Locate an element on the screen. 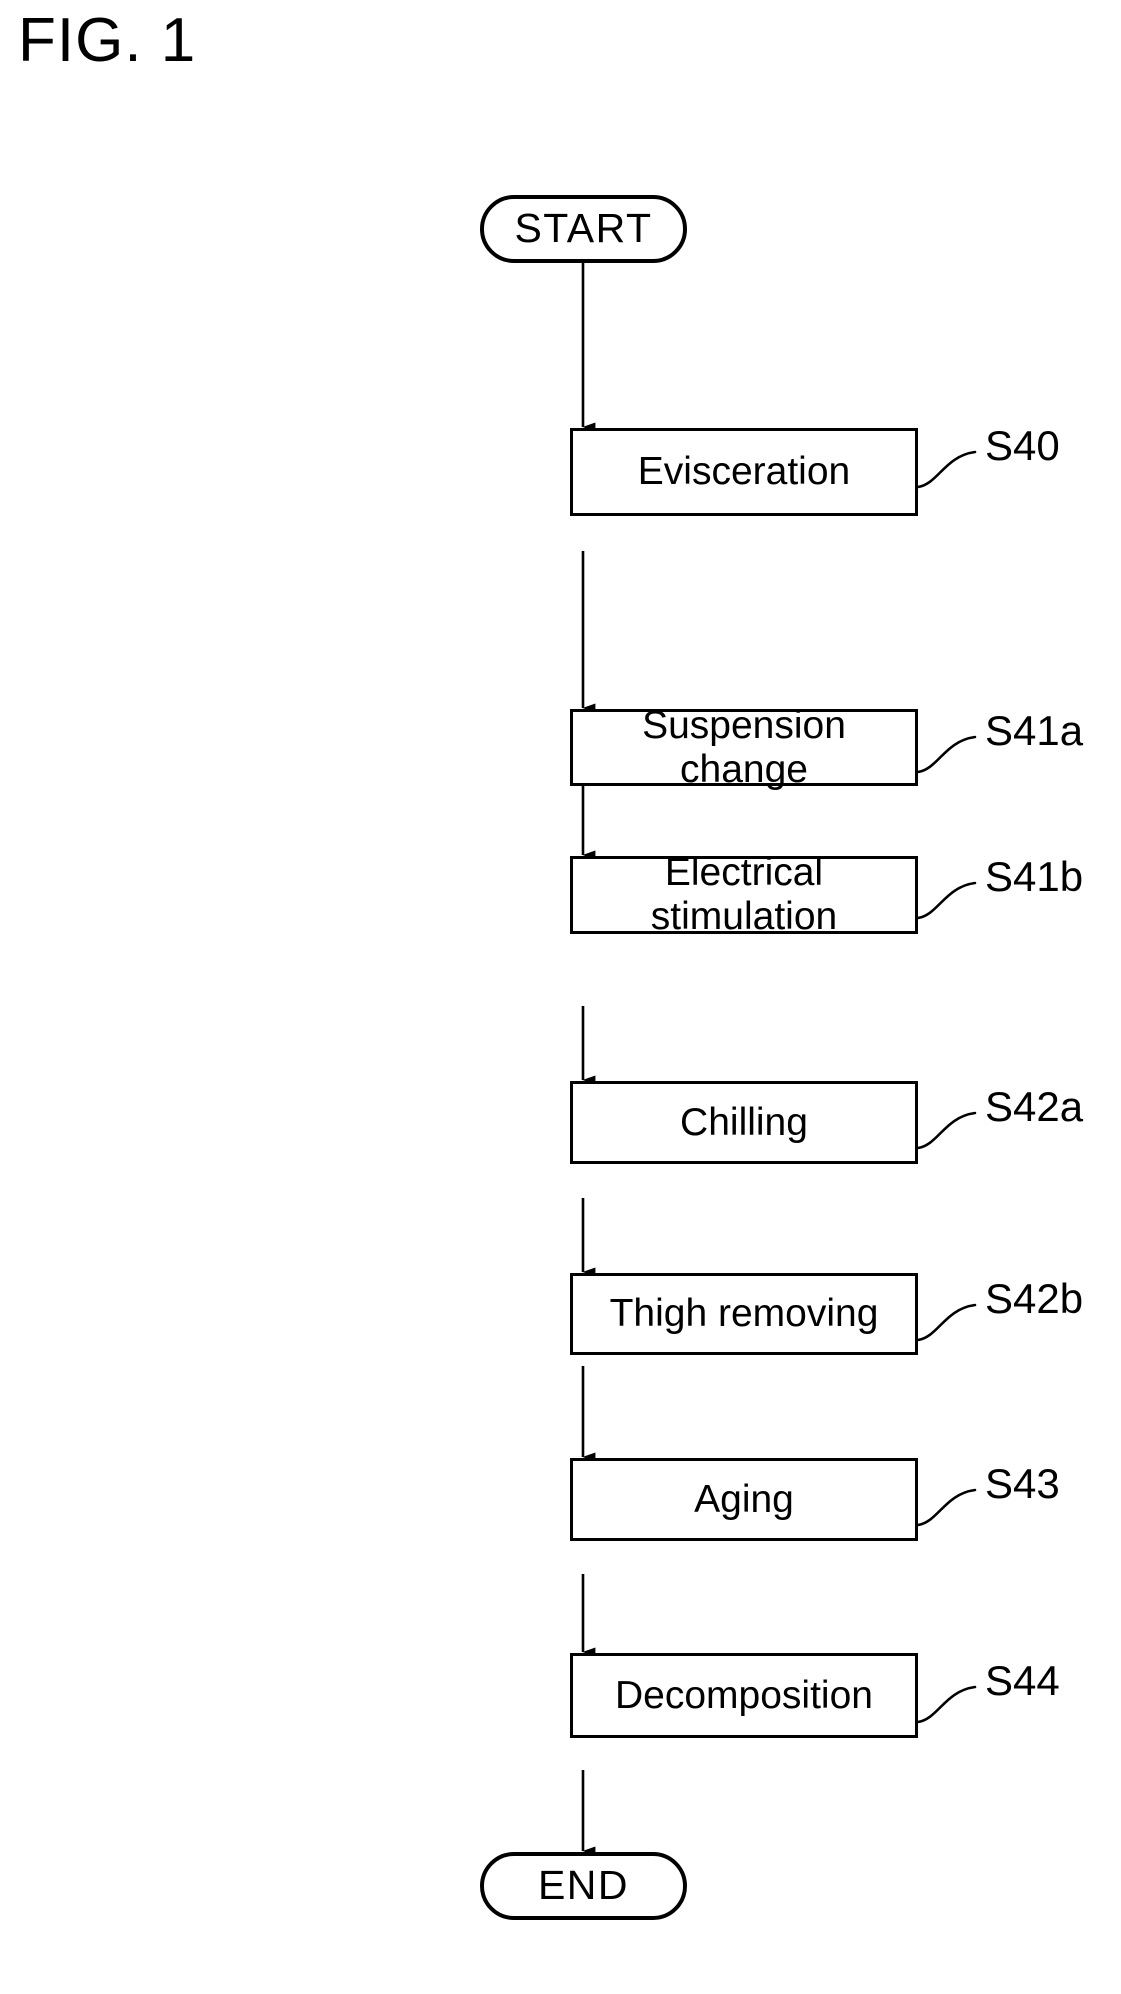  flow-node-chilling-label: Chilling is located at coordinates (744, 1122).